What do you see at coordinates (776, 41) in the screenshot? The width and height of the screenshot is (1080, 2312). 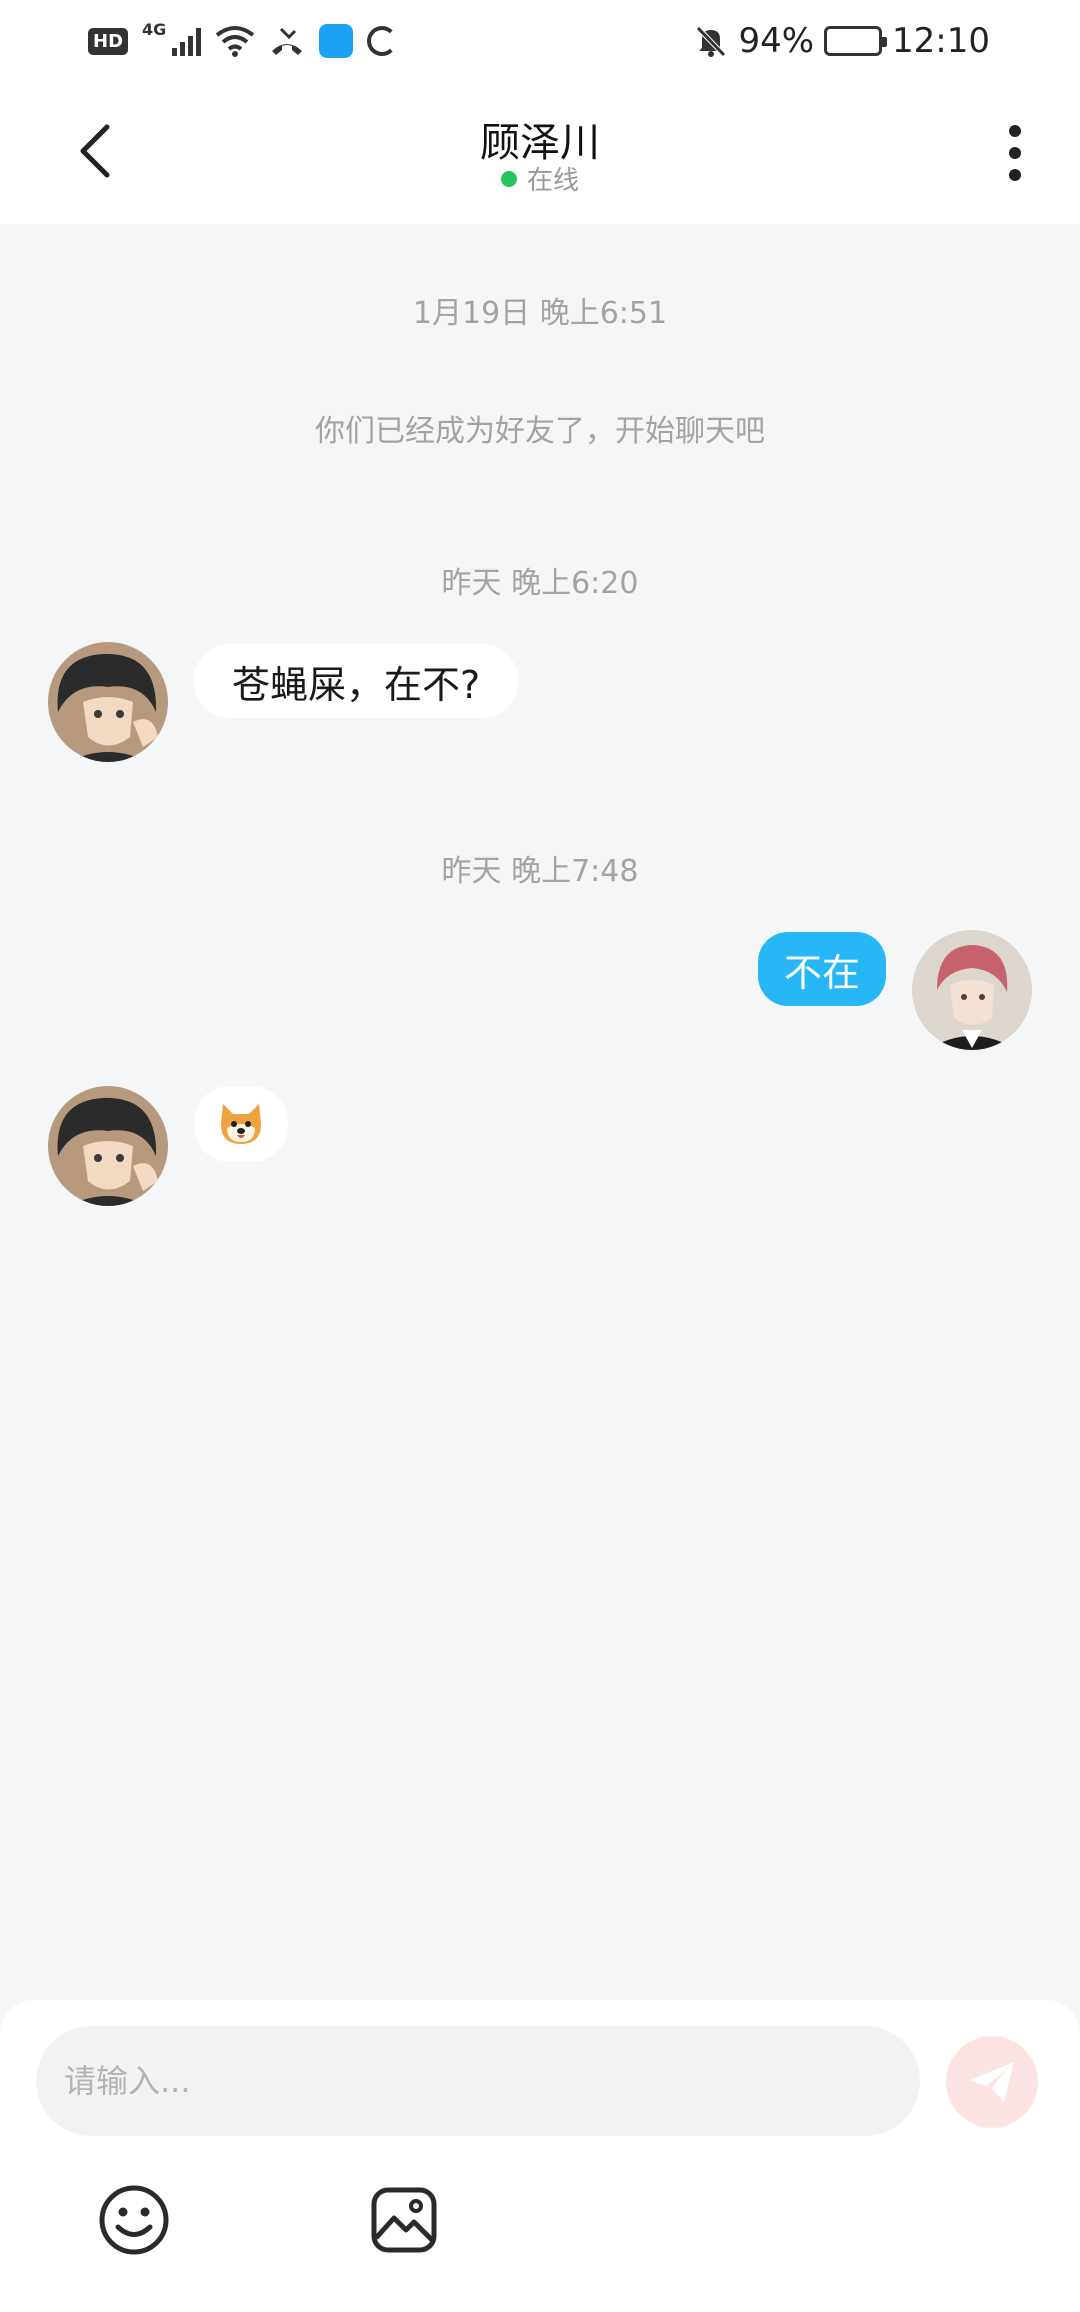 I see `battery-percent: 94%` at bounding box center [776, 41].